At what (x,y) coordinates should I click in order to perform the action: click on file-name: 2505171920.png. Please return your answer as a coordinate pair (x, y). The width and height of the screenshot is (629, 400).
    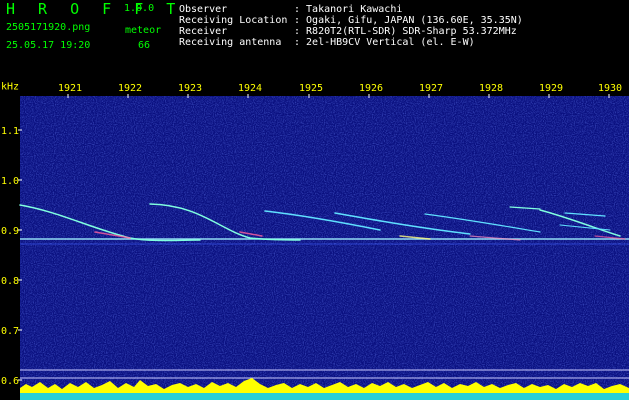
    Looking at the image, I should click on (48, 27).